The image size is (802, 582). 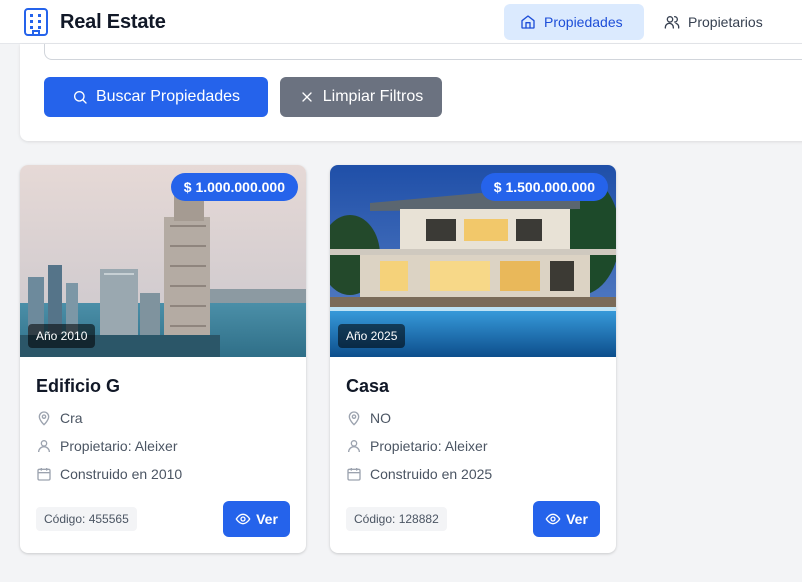 I want to click on built-row: Construido en 2010, so click(x=109, y=474).